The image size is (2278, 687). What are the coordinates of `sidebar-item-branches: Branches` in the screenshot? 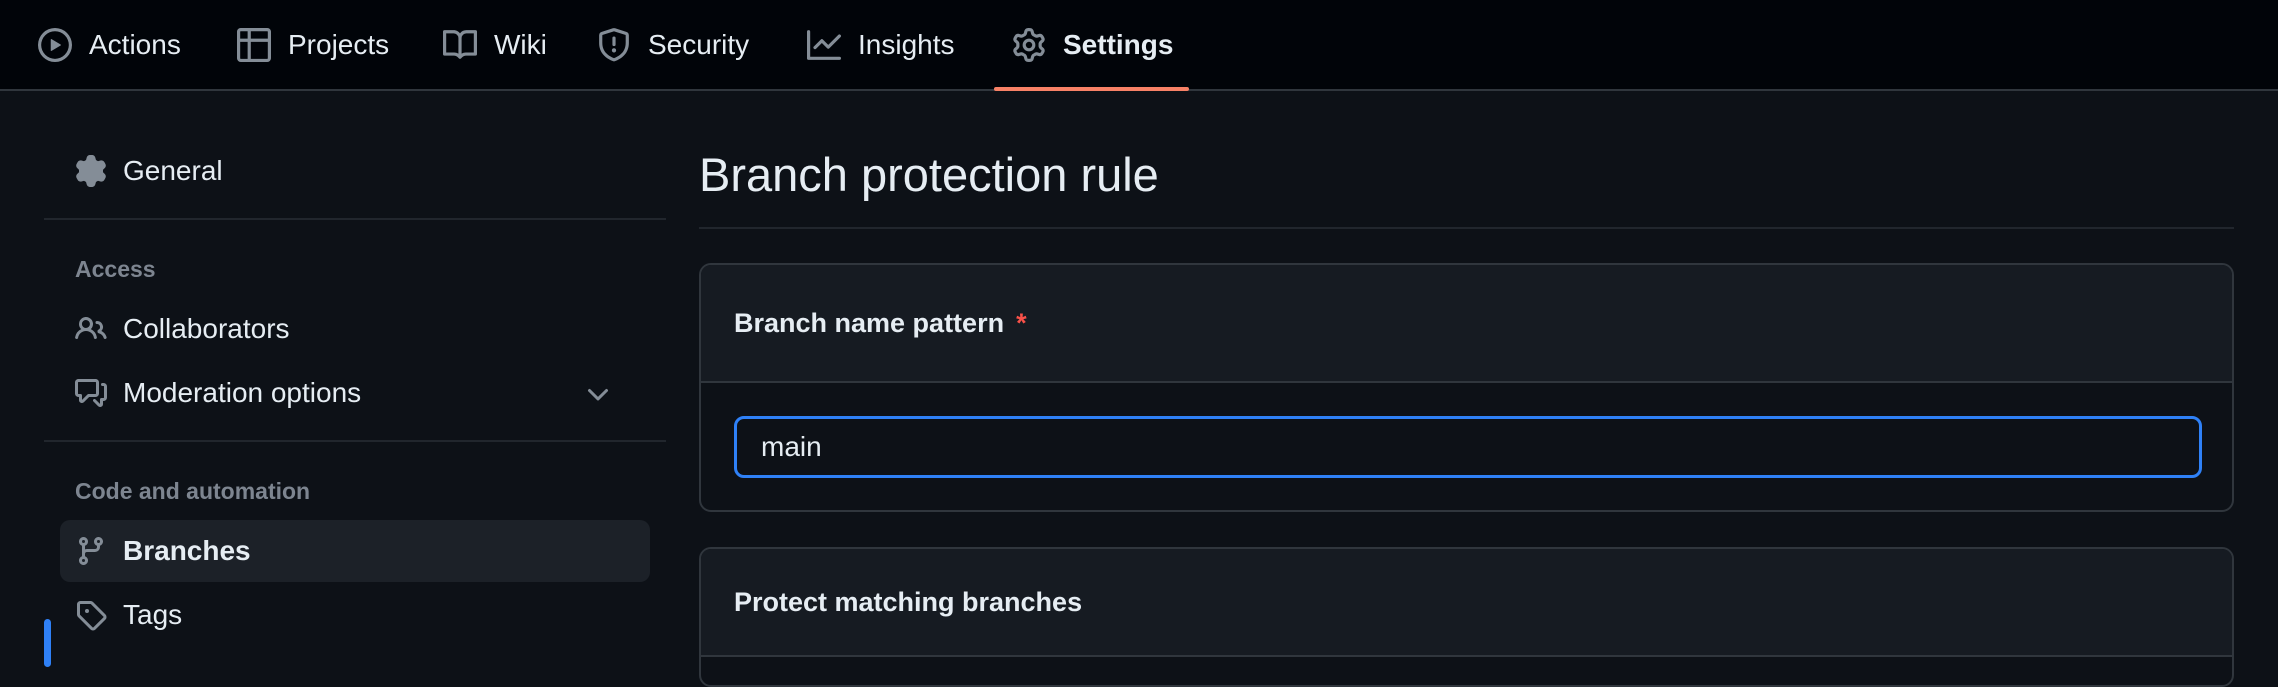 It's located at (355, 551).